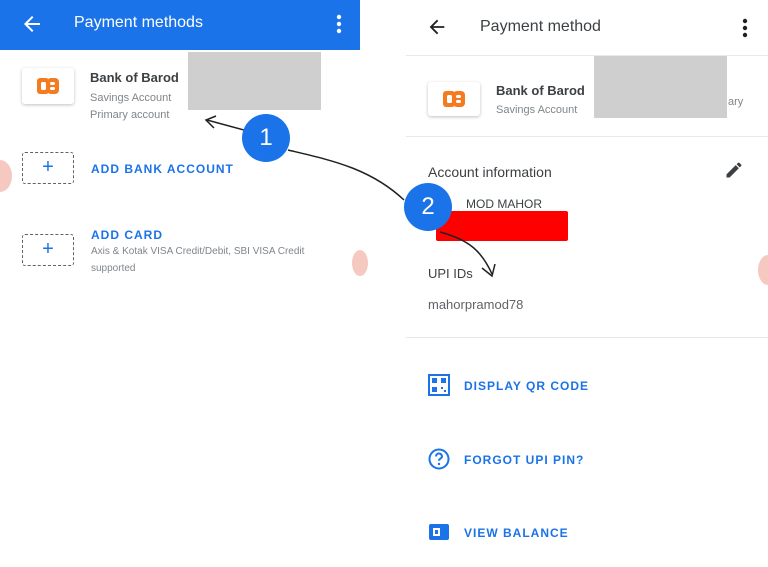 The width and height of the screenshot is (768, 567). Describe the element at coordinates (490, 172) in the screenshot. I see `account-information-title: Account information` at that location.